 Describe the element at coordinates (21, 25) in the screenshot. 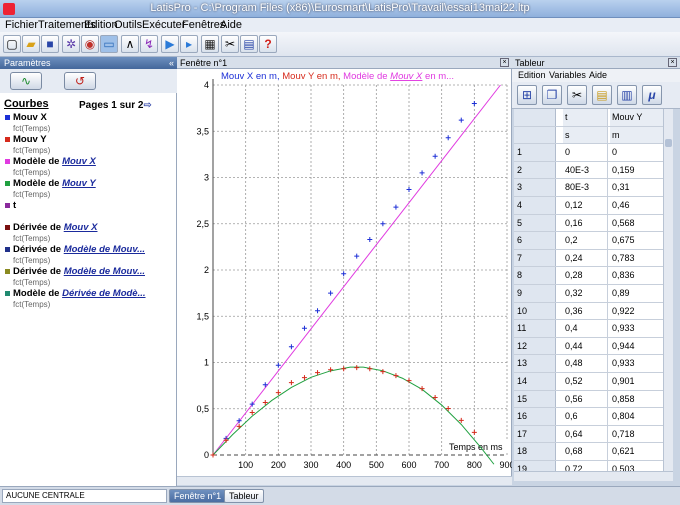

I see `menu-fichier: Fichier` at that location.